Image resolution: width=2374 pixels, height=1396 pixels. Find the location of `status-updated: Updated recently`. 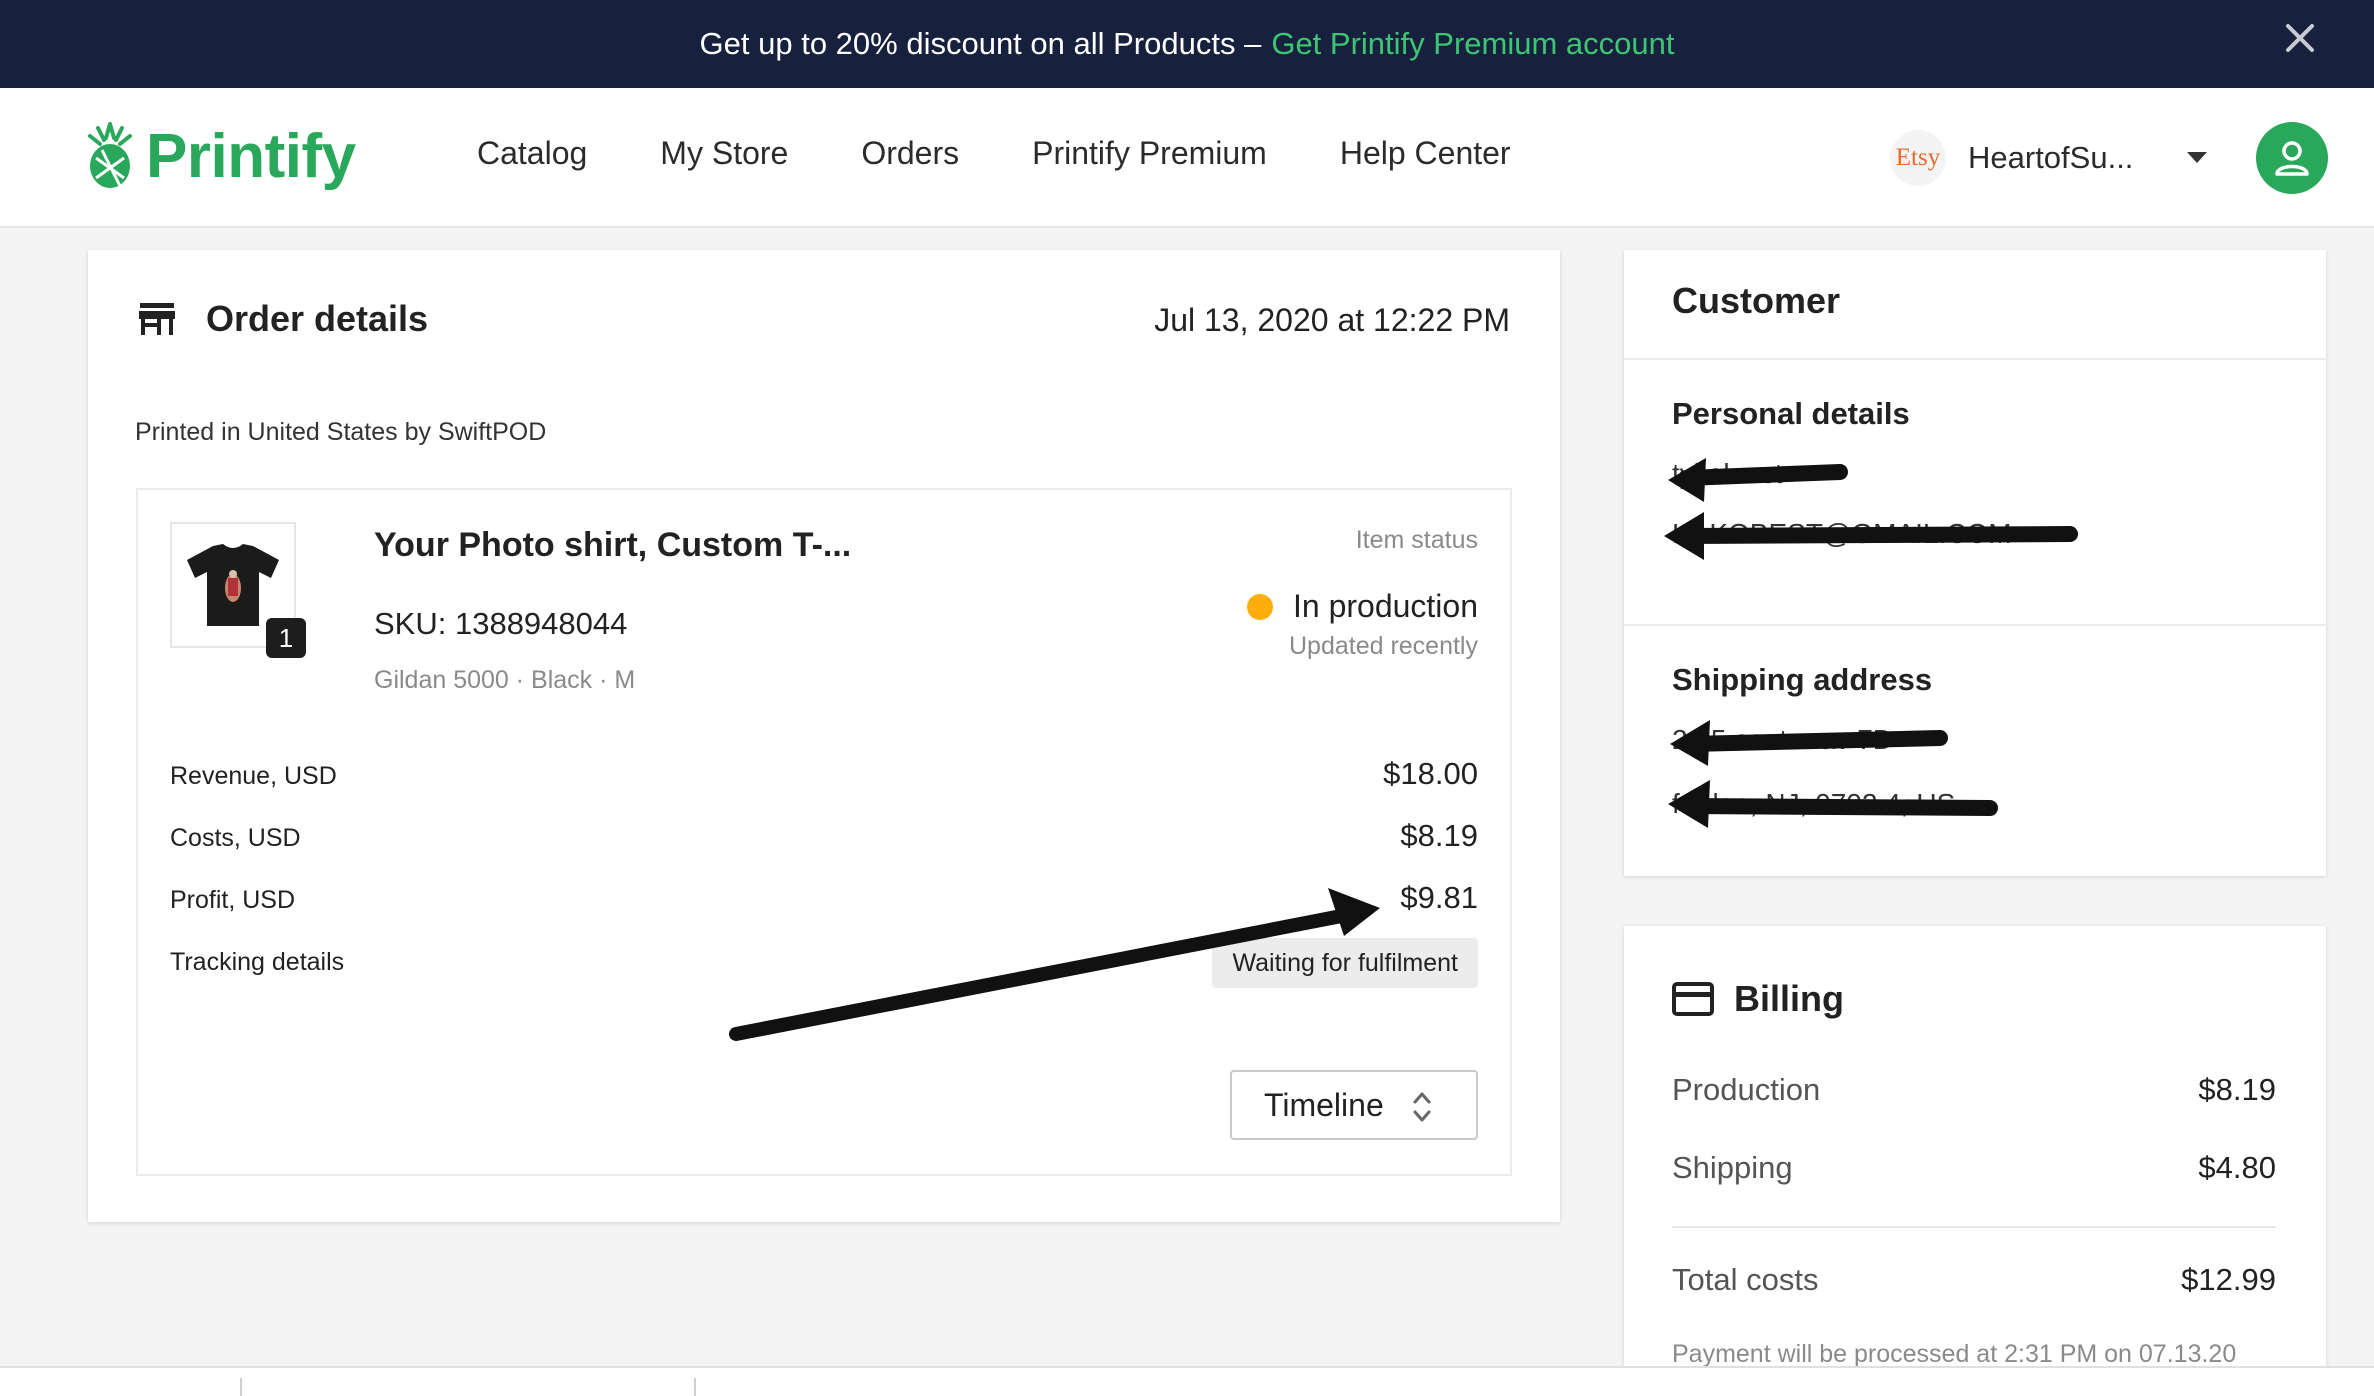

status-updated: Updated recently is located at coordinates (1383, 646).